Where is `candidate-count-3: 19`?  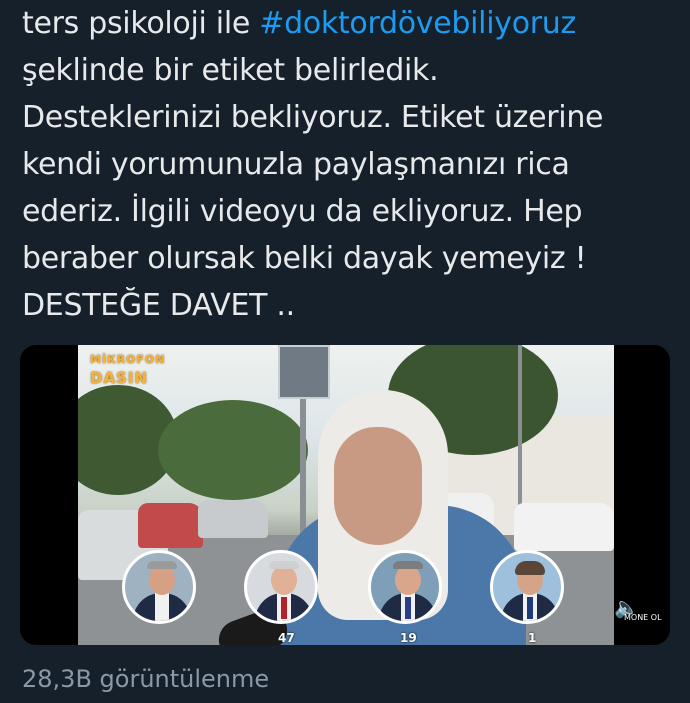 candidate-count-3: 19 is located at coordinates (408, 638).